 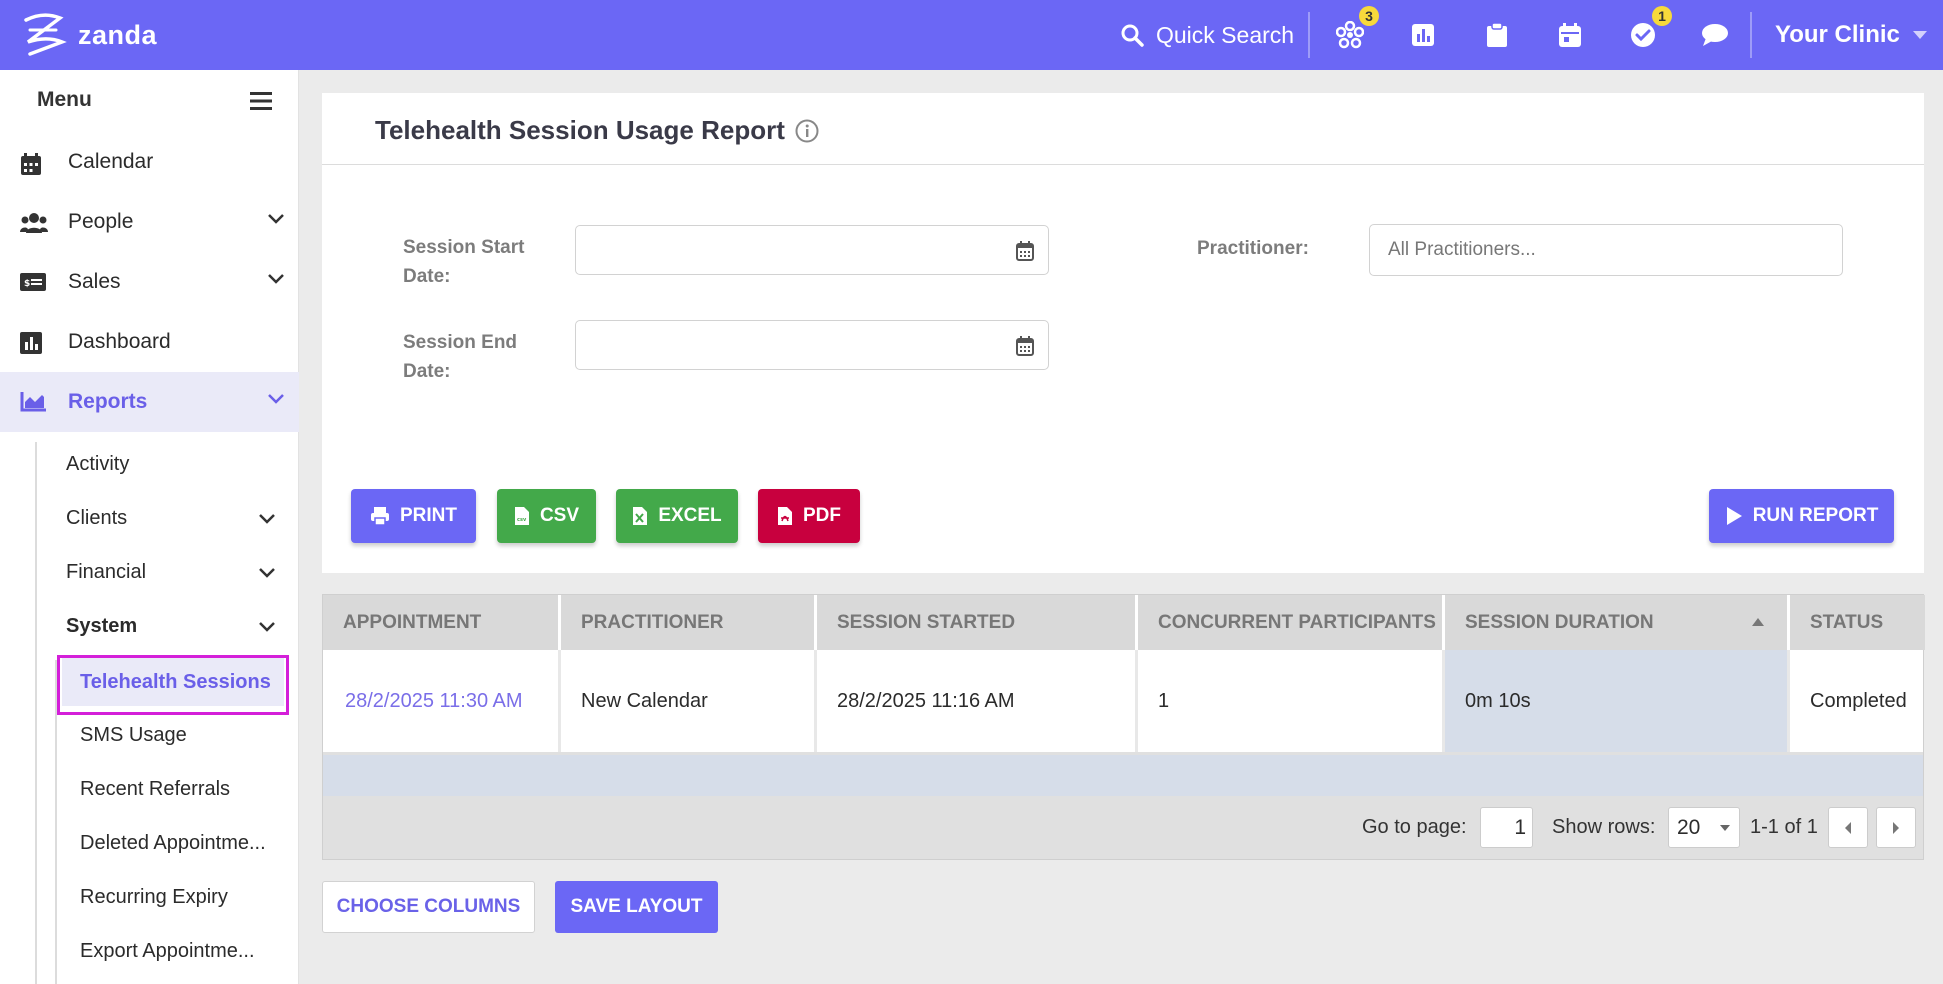 I want to click on appointment-link: 28/2/2025 11:30 AM, so click(x=442, y=701).